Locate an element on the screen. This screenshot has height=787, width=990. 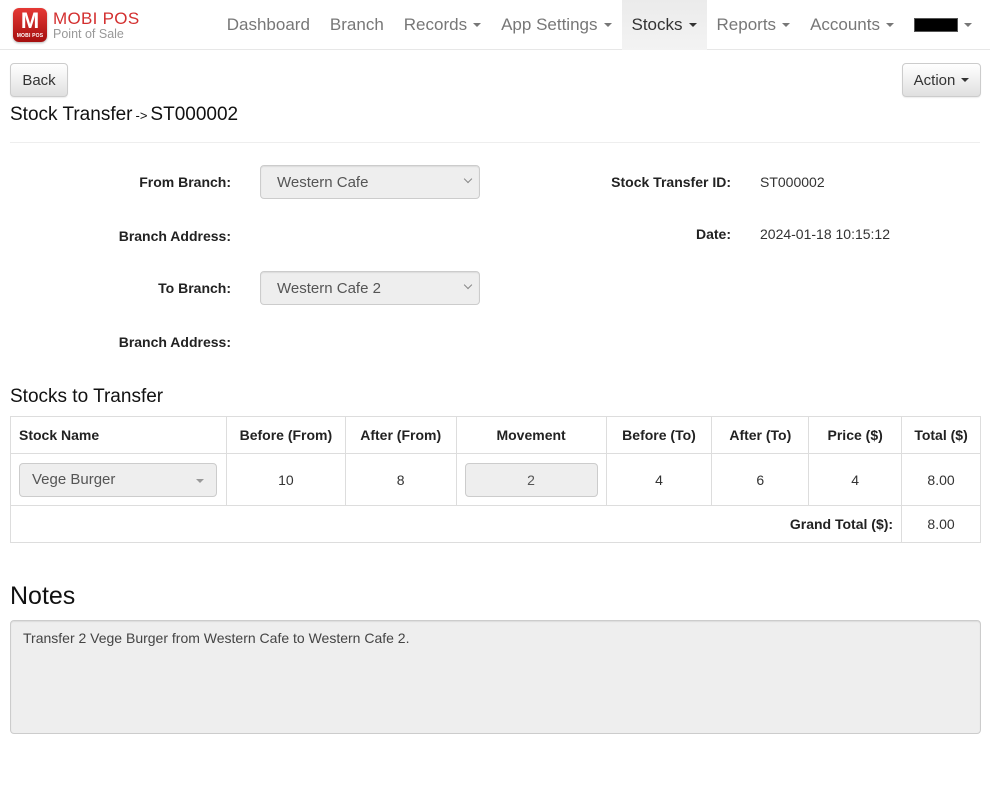
transfer-id-label: Stock Transfer ID: is located at coordinates (671, 182).